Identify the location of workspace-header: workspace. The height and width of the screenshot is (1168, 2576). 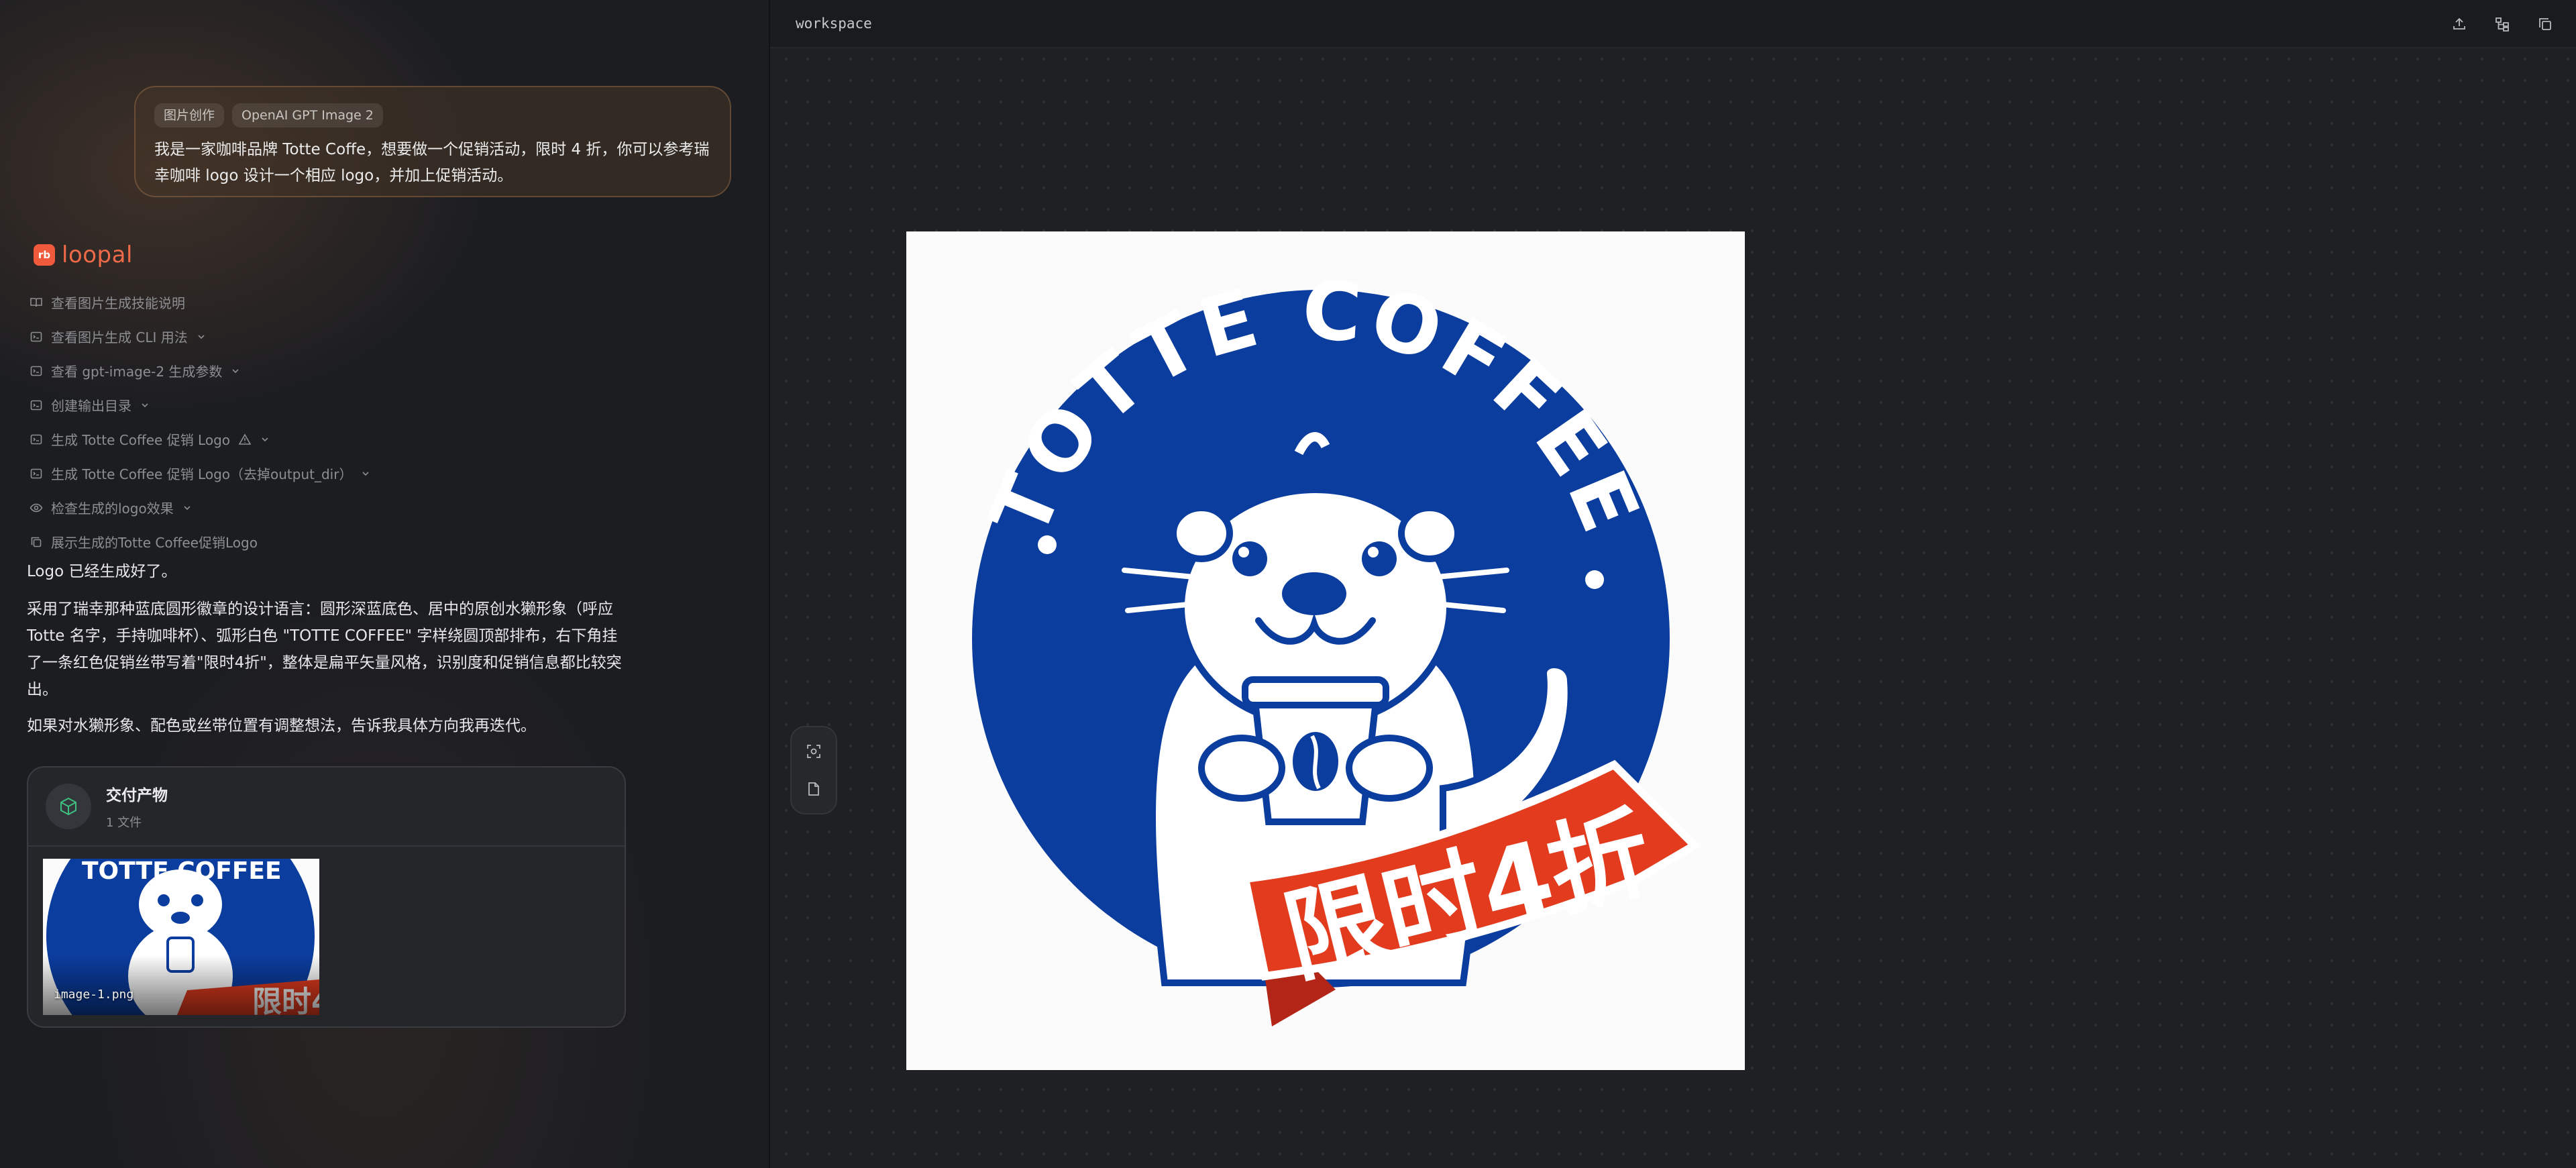
(1673, 24).